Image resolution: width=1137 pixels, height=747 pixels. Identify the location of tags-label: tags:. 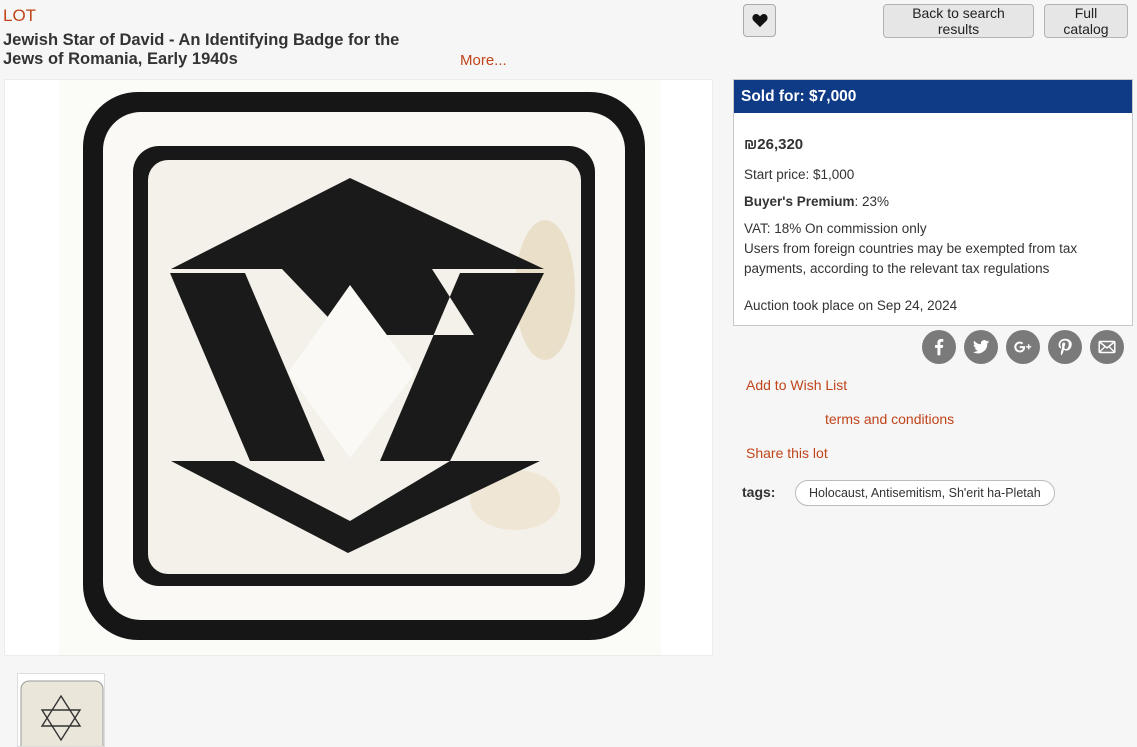
(759, 492).